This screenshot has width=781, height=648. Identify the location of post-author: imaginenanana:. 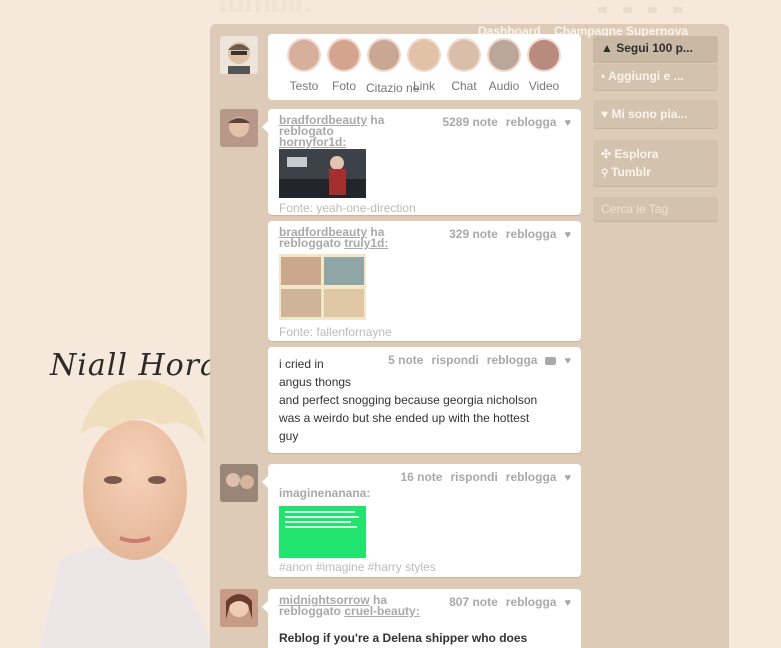
(359, 493).